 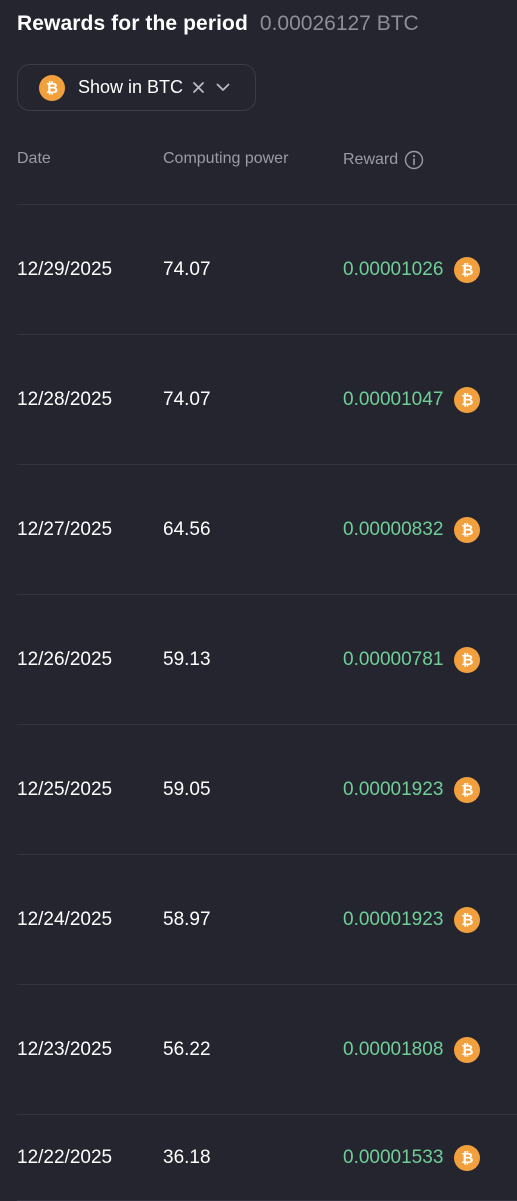 What do you see at coordinates (65, 269) in the screenshot?
I see `row-date: 12/29/2025` at bounding box center [65, 269].